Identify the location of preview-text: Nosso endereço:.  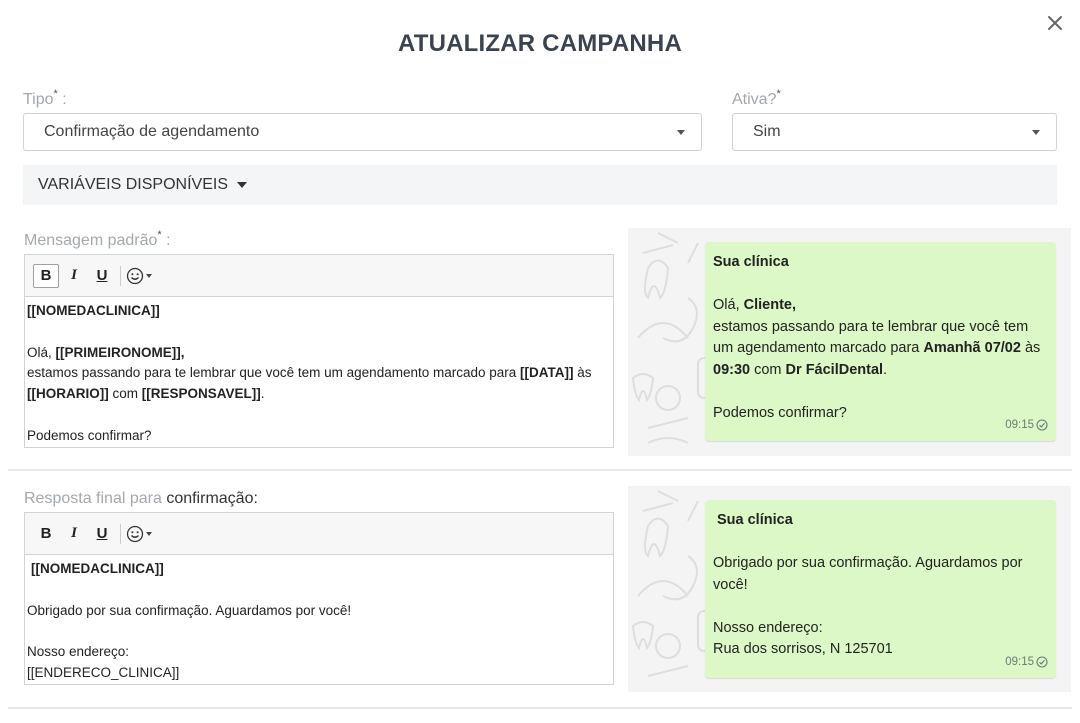
(768, 627).